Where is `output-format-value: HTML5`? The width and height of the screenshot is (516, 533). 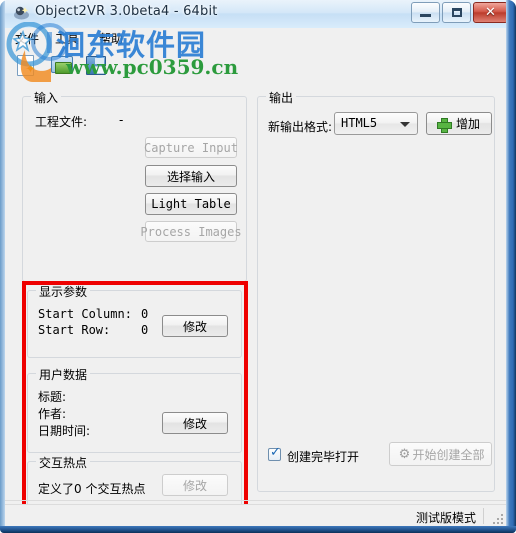
output-format-value: HTML5 is located at coordinates (359, 123).